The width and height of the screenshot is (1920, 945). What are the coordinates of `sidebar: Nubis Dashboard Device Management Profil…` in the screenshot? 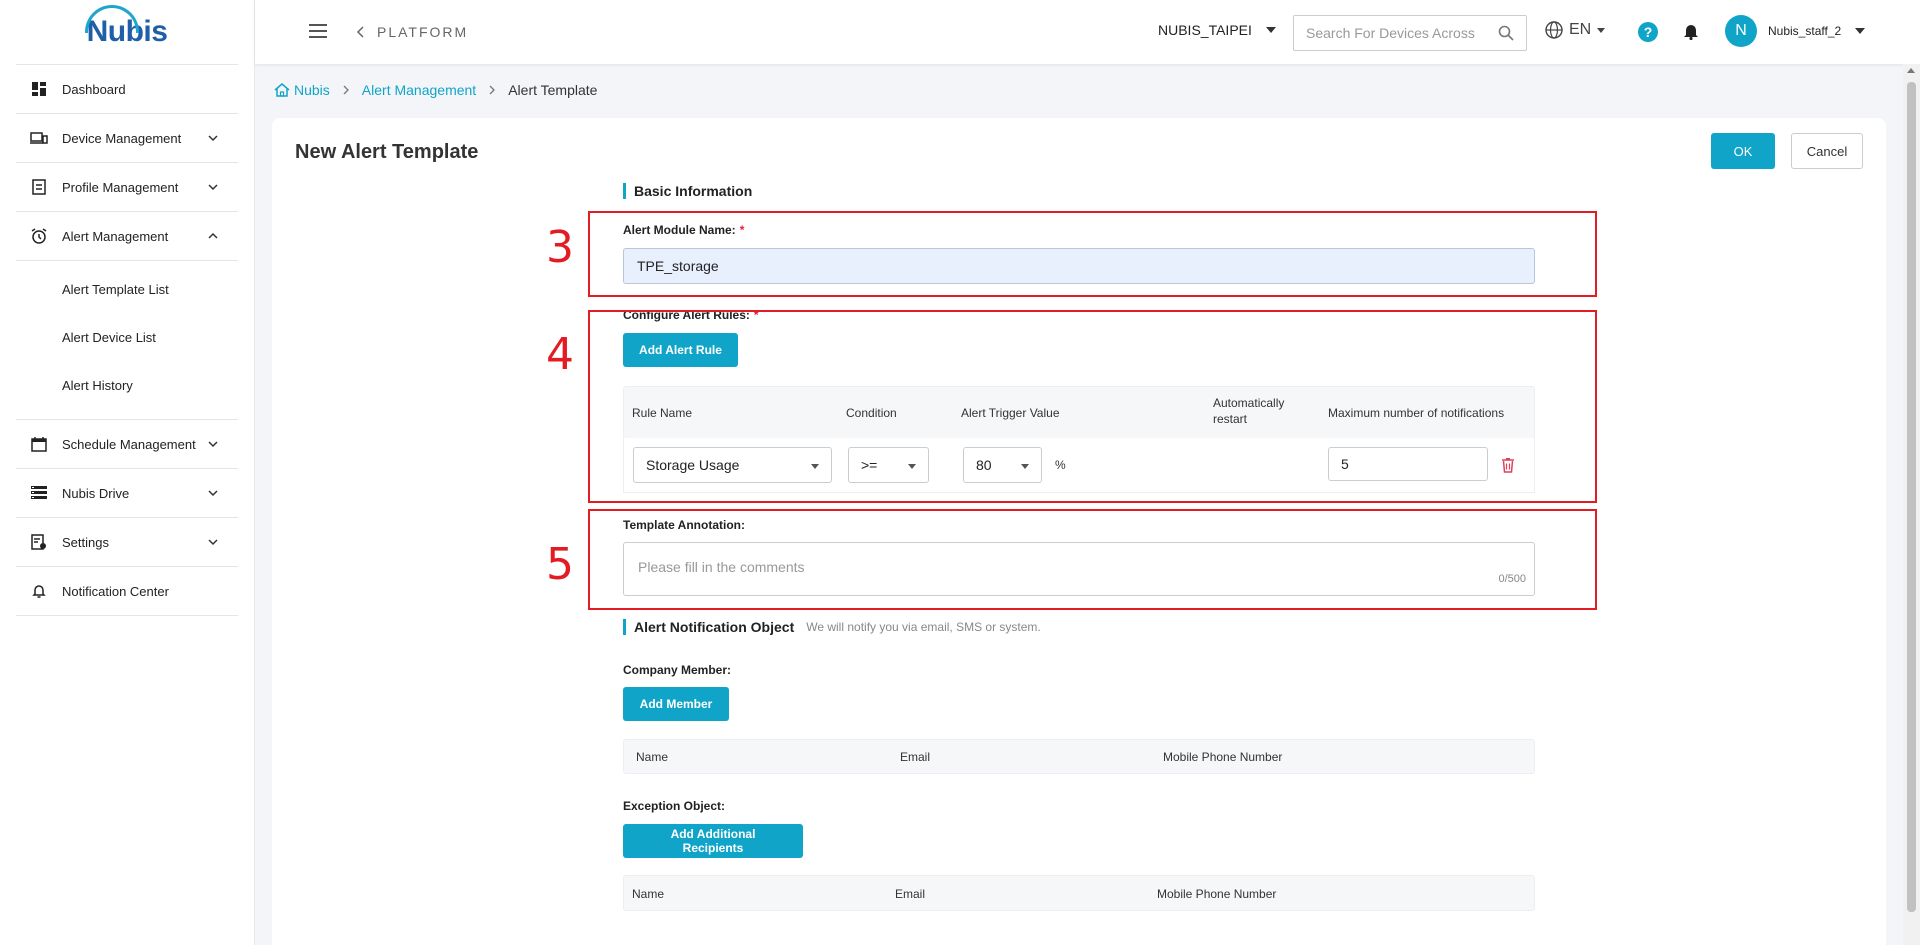 It's located at (127, 472).